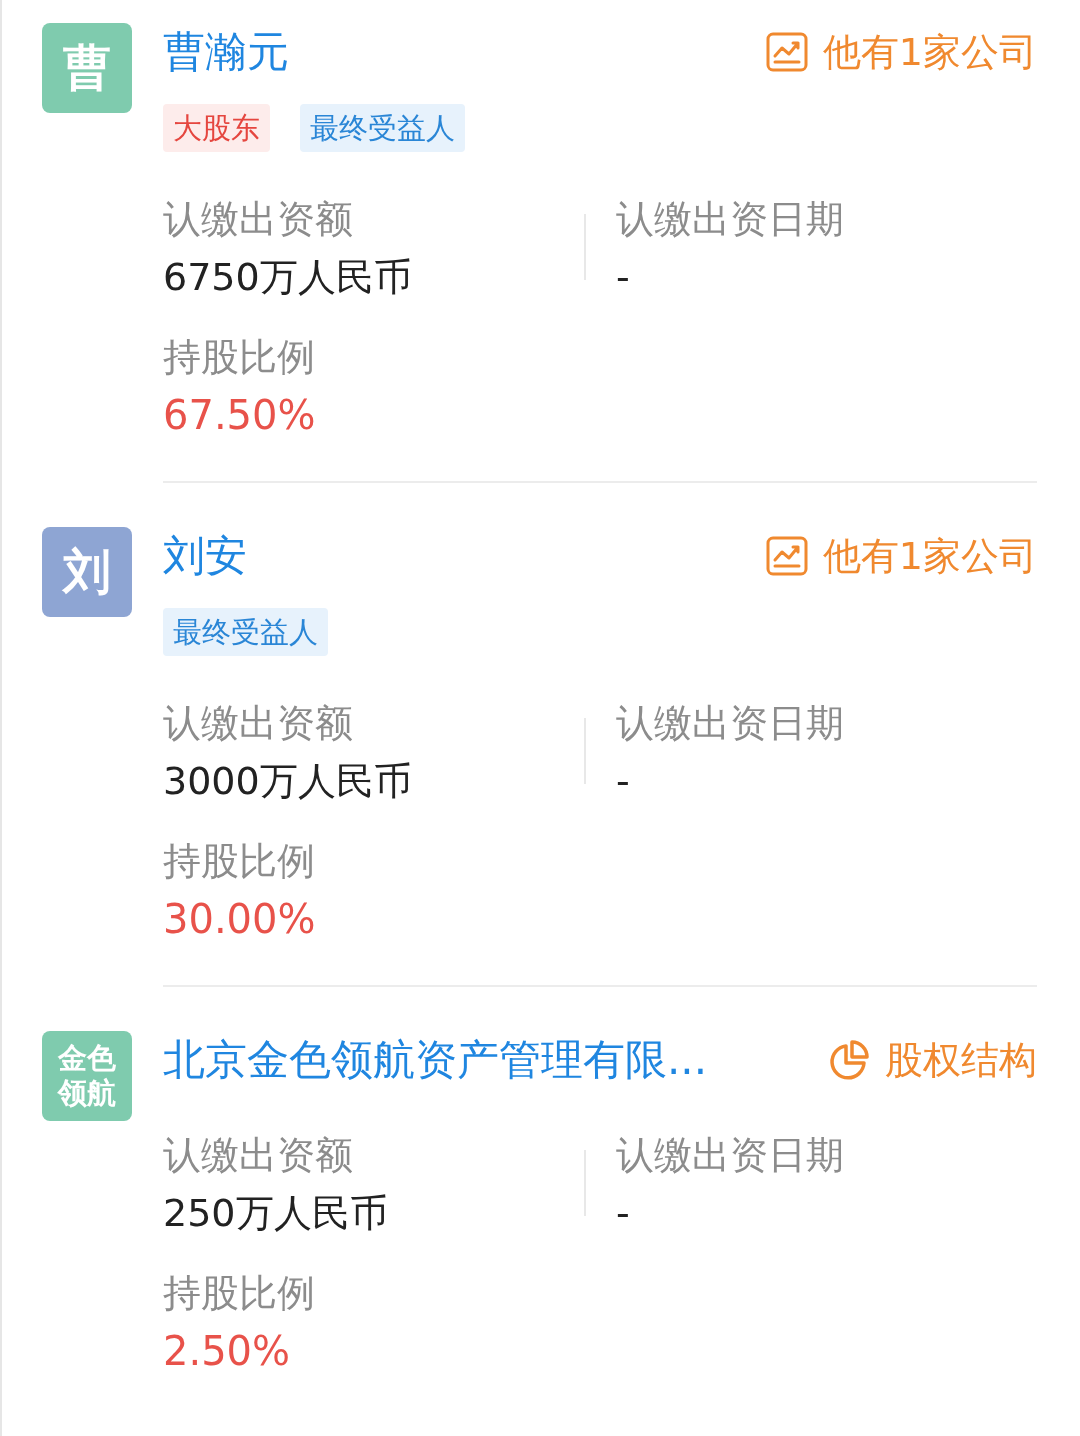 The image size is (1080, 1436). Describe the element at coordinates (87, 1076) in the screenshot. I see `avatar: 金色领航` at that location.